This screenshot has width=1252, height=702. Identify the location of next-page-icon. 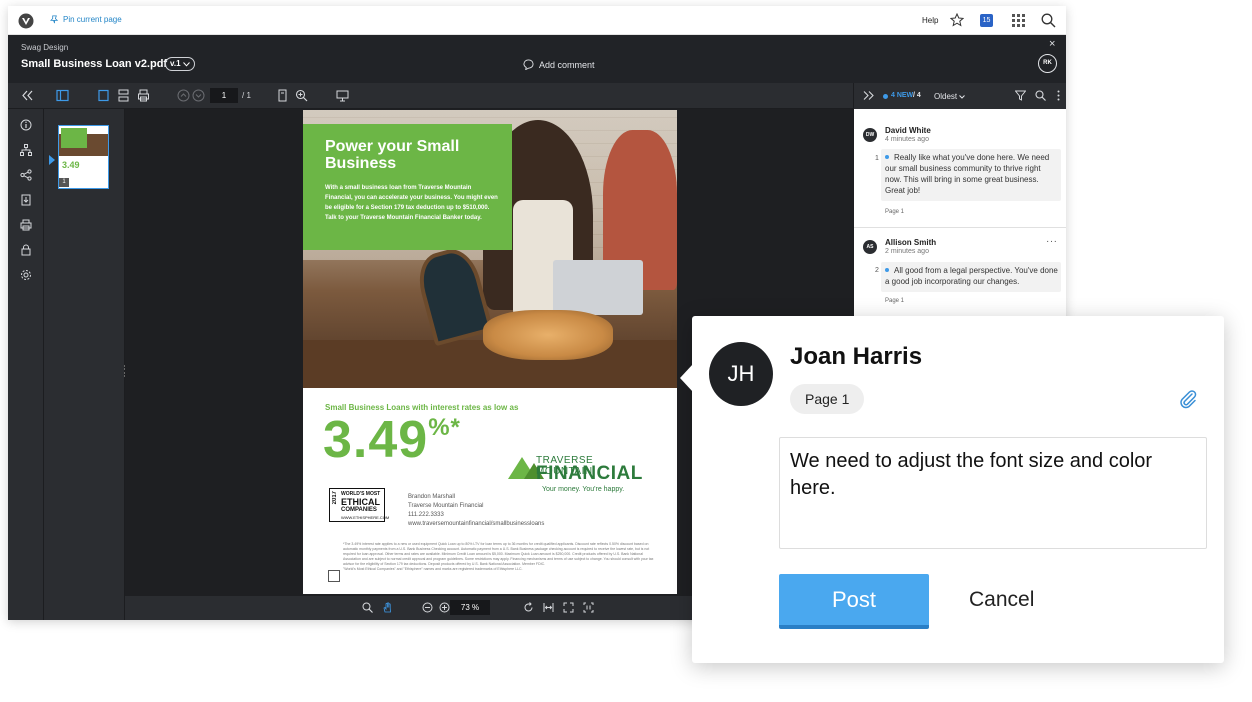
(198, 95).